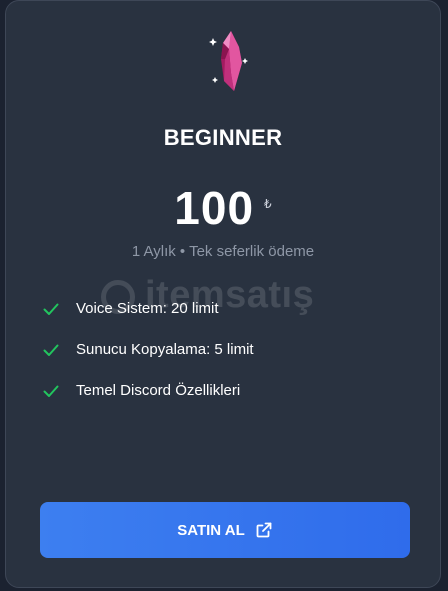 This screenshot has height=591, width=448. What do you see at coordinates (268, 204) in the screenshot?
I see `currency-symbol: ₺` at bounding box center [268, 204].